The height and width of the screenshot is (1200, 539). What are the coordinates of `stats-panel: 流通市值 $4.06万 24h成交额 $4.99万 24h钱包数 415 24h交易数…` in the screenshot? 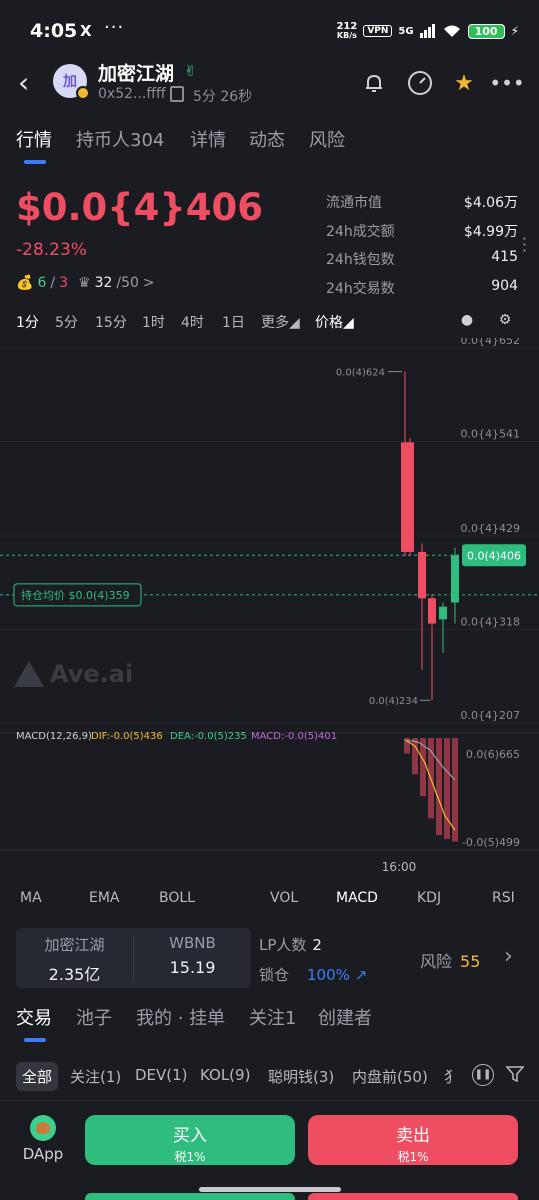 It's located at (422, 249).